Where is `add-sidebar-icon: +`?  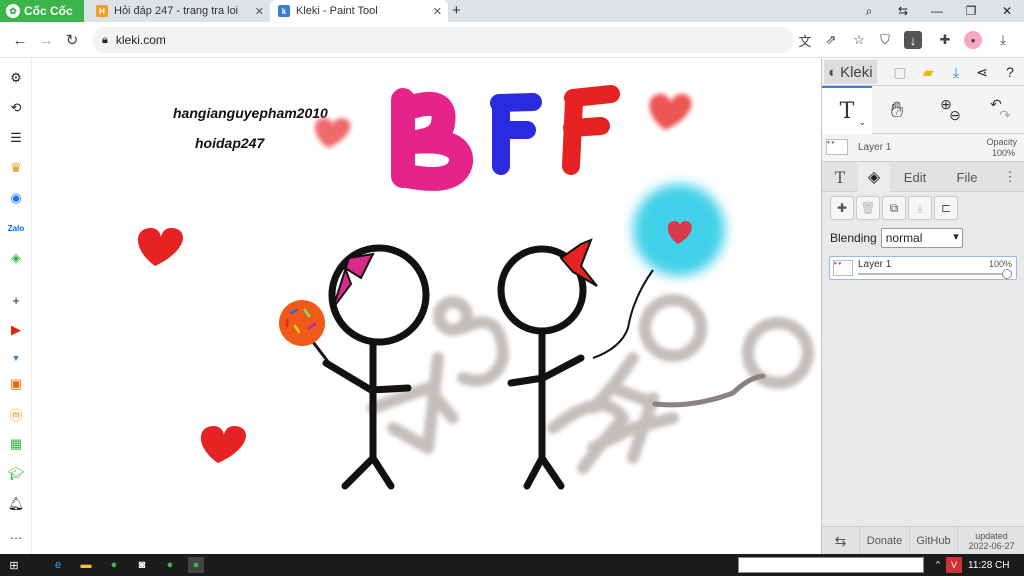
add-sidebar-icon: + is located at coordinates (16, 300).